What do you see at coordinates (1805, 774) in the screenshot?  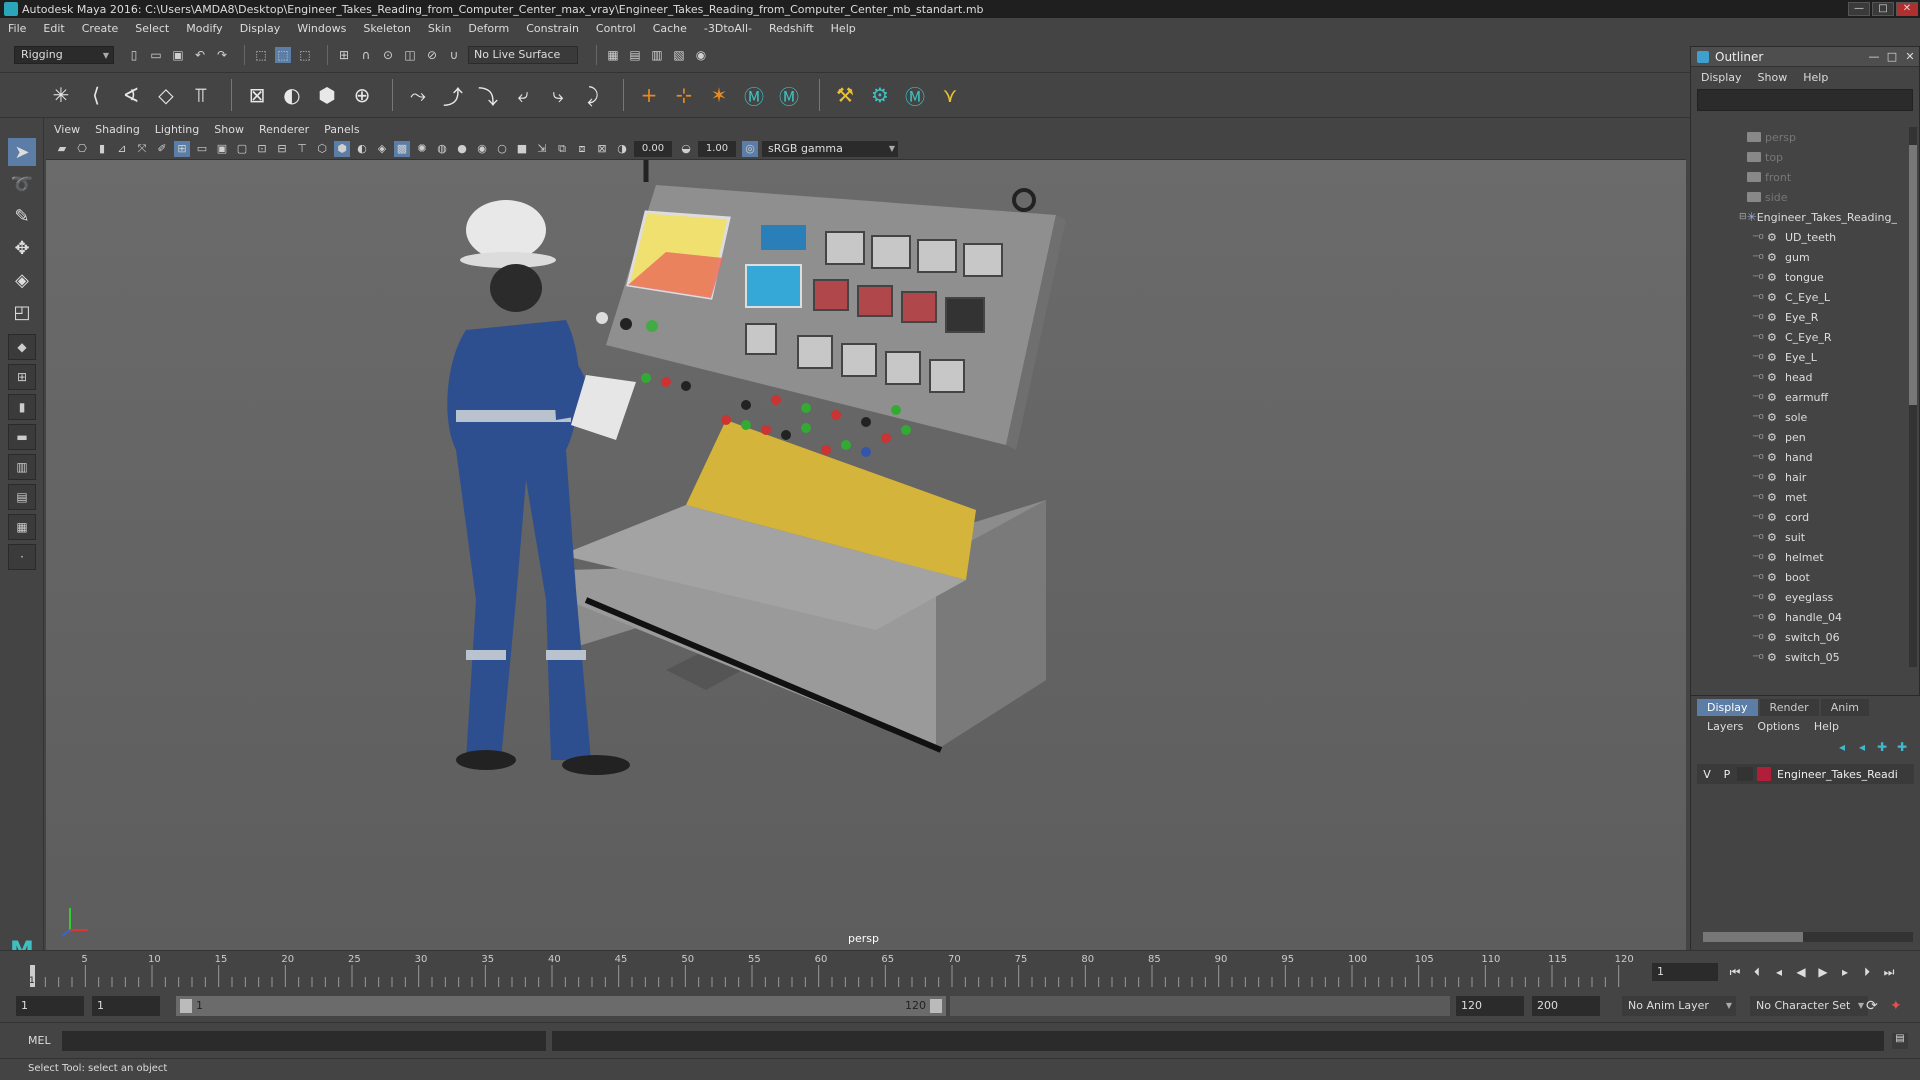 I see `layer-row: V P Engineer_Takes_Readi` at bounding box center [1805, 774].